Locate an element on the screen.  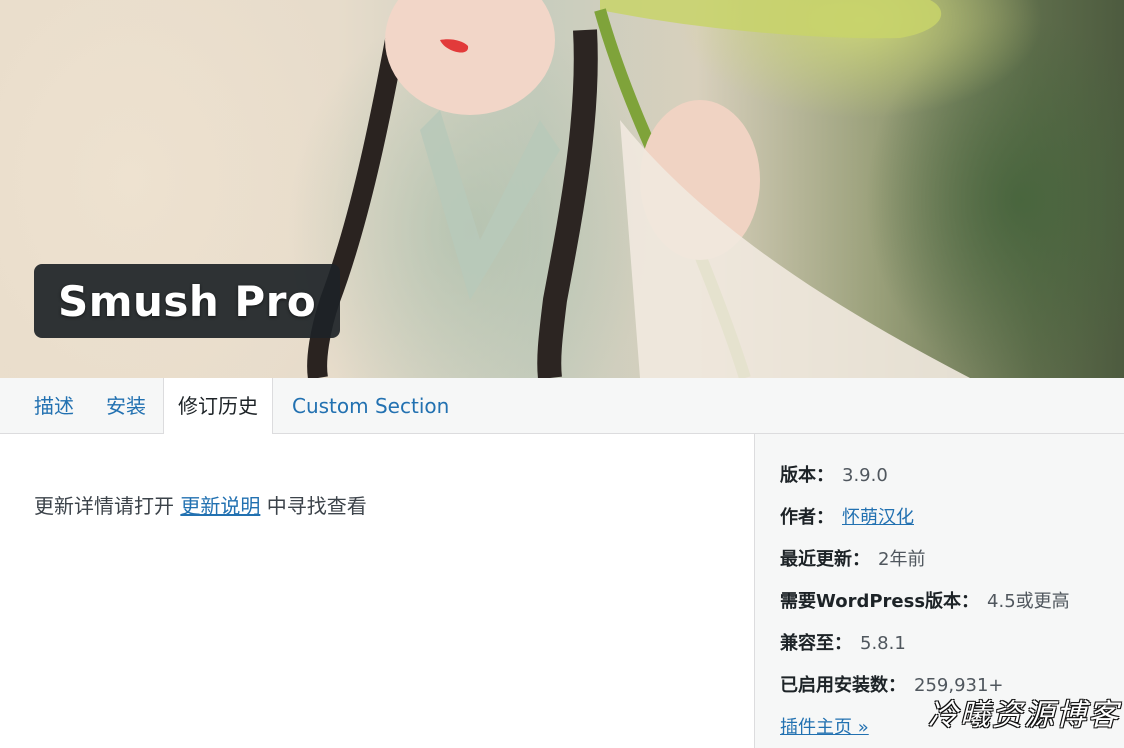
plugin-homepage-link: 插件主页 » is located at coordinates (824, 727).